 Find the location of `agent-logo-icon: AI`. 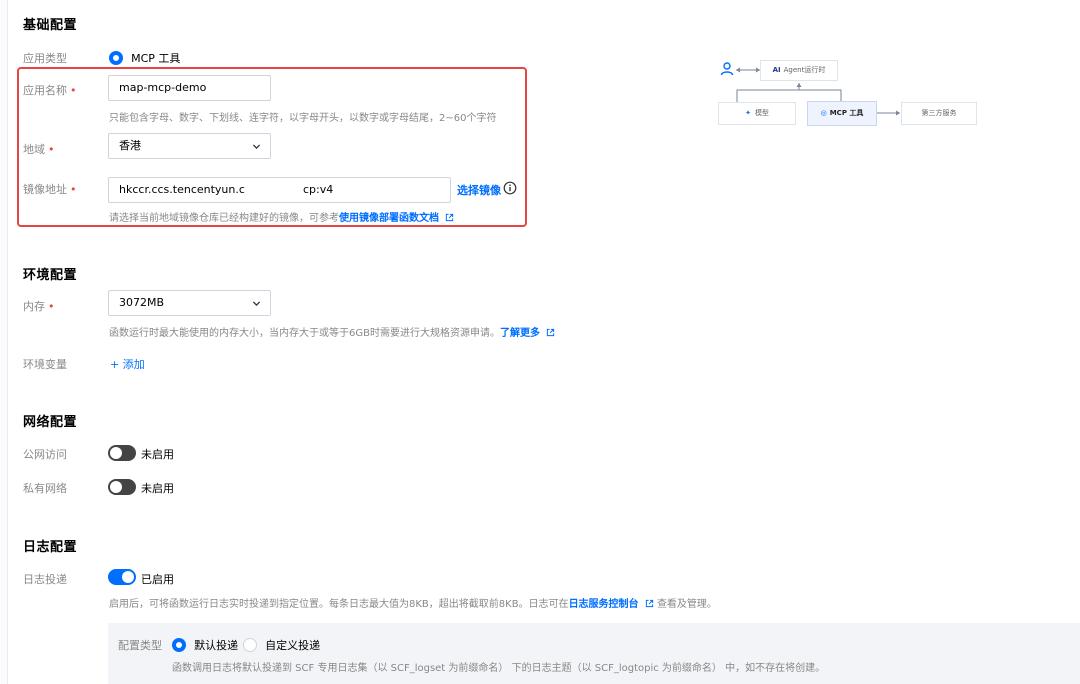

agent-logo-icon: AI is located at coordinates (776, 70).